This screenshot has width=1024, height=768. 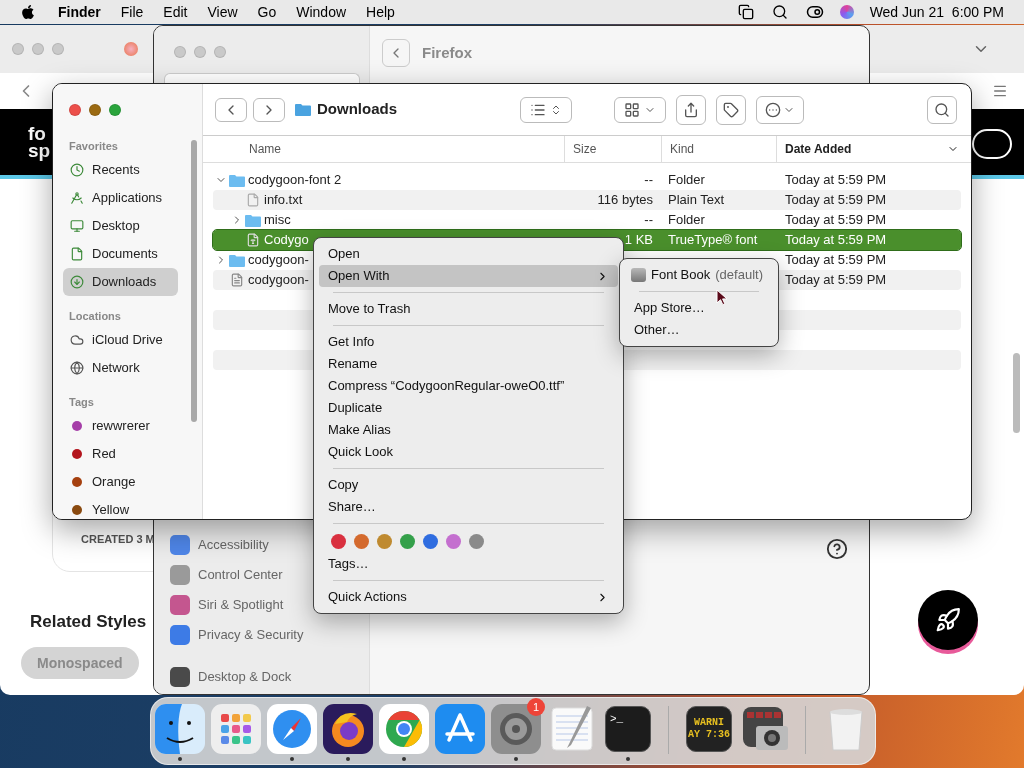 What do you see at coordinates (709, 723) in the screenshot?
I see `console-text: WARNI` at bounding box center [709, 723].